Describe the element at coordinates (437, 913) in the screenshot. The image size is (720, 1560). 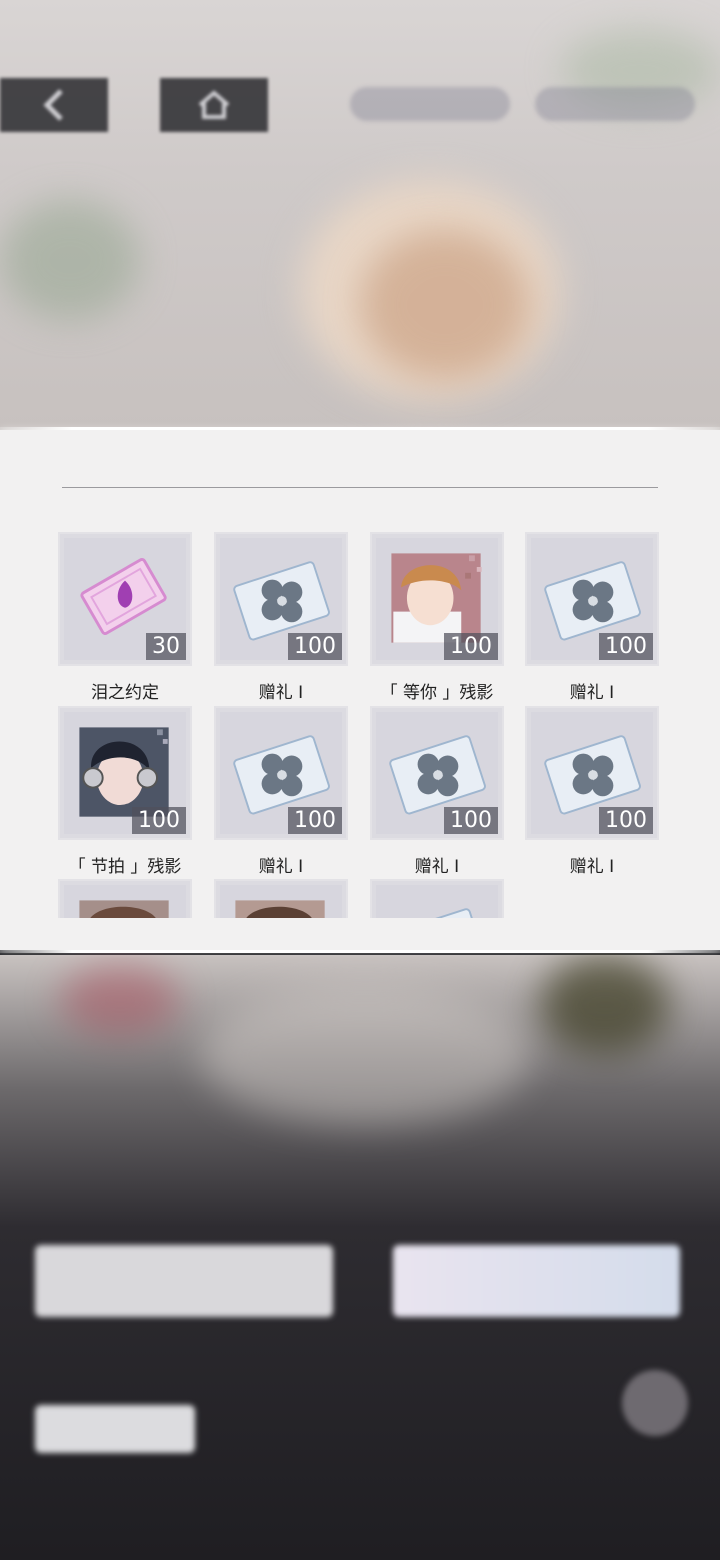
I see `gift-folder-icon` at that location.